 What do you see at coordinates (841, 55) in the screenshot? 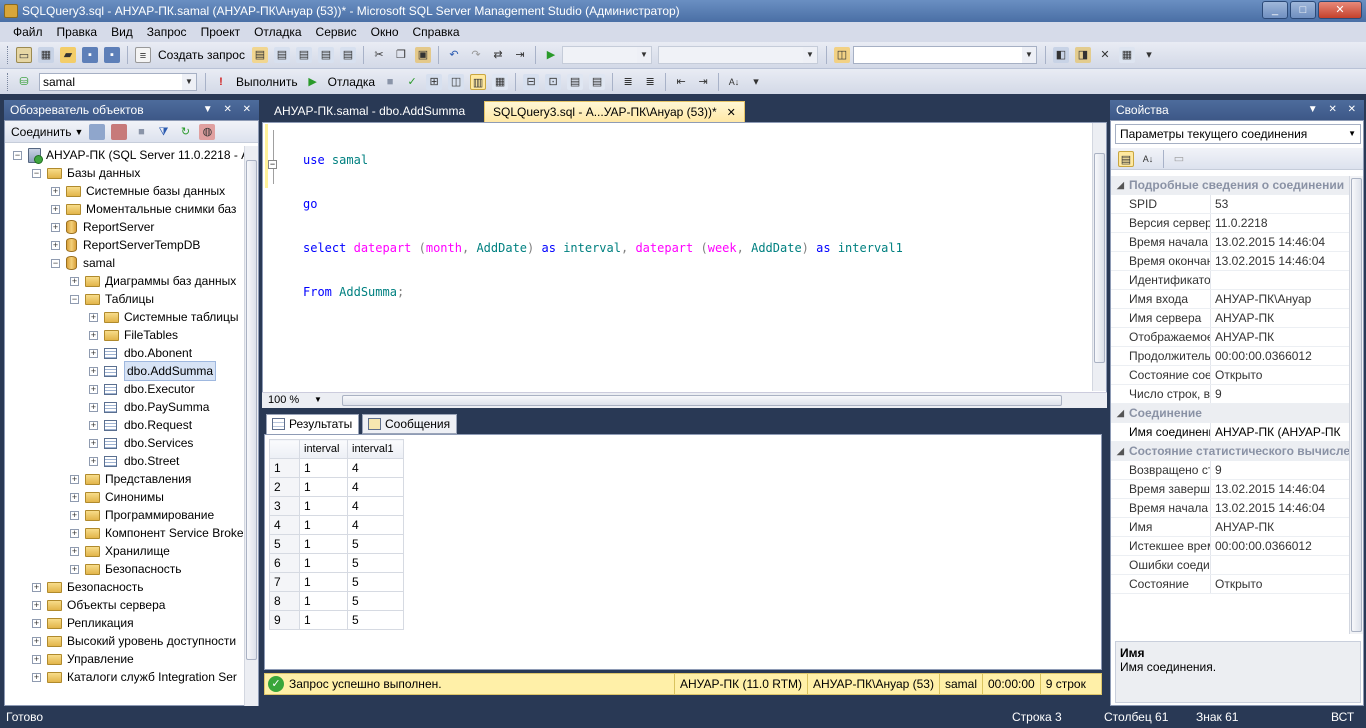
I see `find-in-files-icon: ◫` at bounding box center [841, 55].